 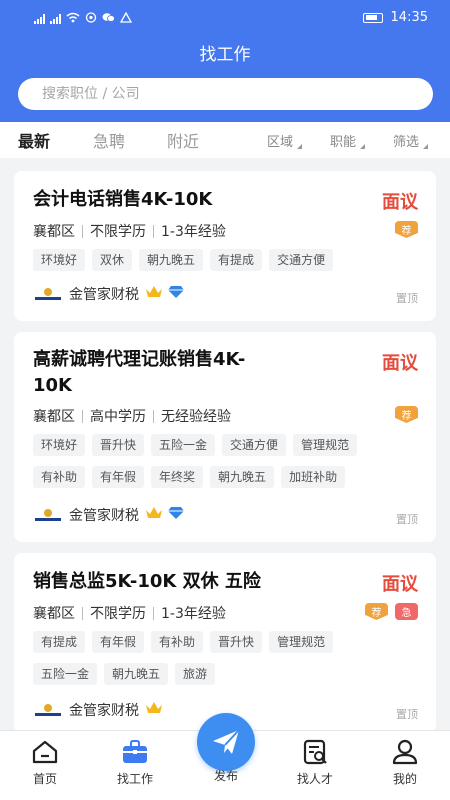 I want to click on job-tag: 环境好, so click(x=59, y=445).